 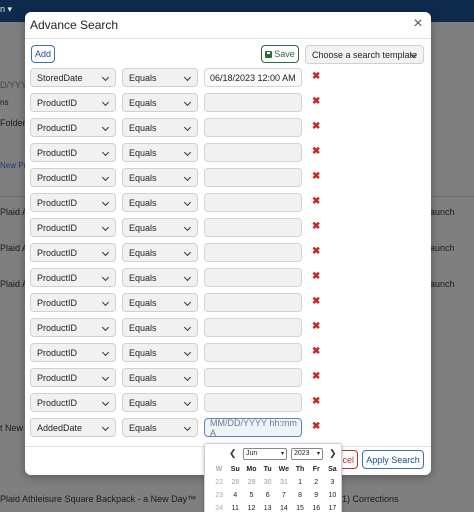 What do you see at coordinates (268, 495) in the screenshot?
I see `calendar-day: 6` at bounding box center [268, 495].